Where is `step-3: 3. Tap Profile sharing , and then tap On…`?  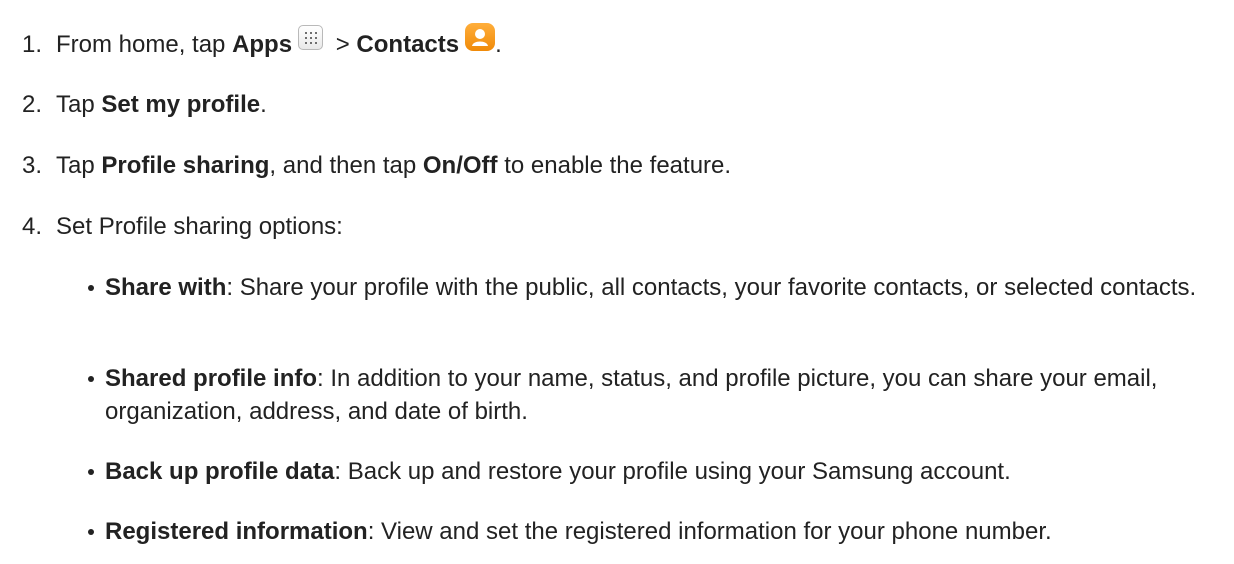
step-3: 3. Tap Profile sharing , and then tap On… is located at coordinates (376, 166).